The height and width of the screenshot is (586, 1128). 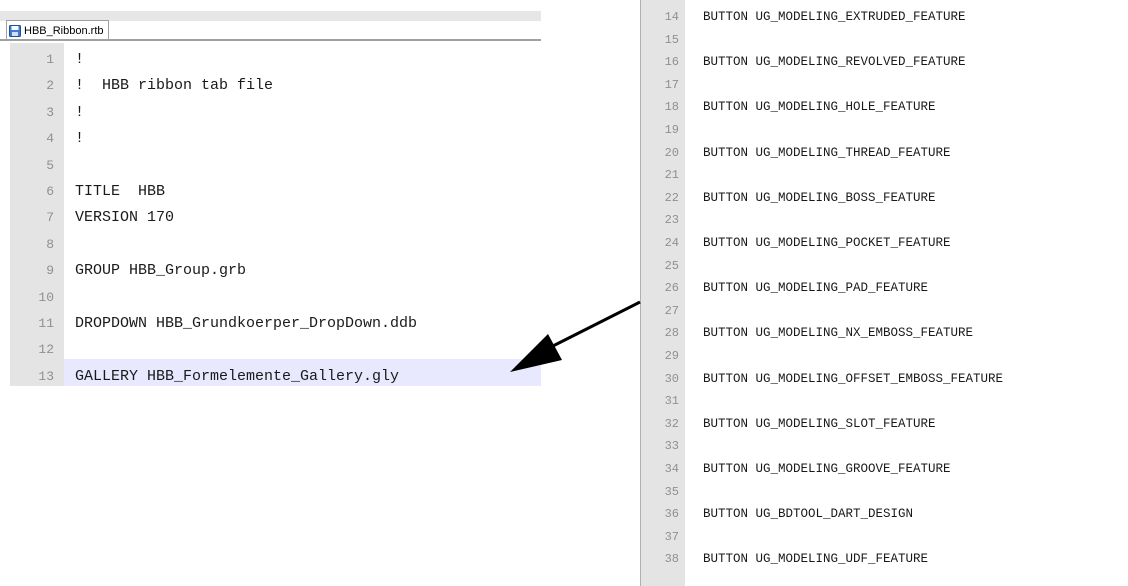 I want to click on code-line: 2 ! HBB ribbon tab file, so click(x=270, y=85).